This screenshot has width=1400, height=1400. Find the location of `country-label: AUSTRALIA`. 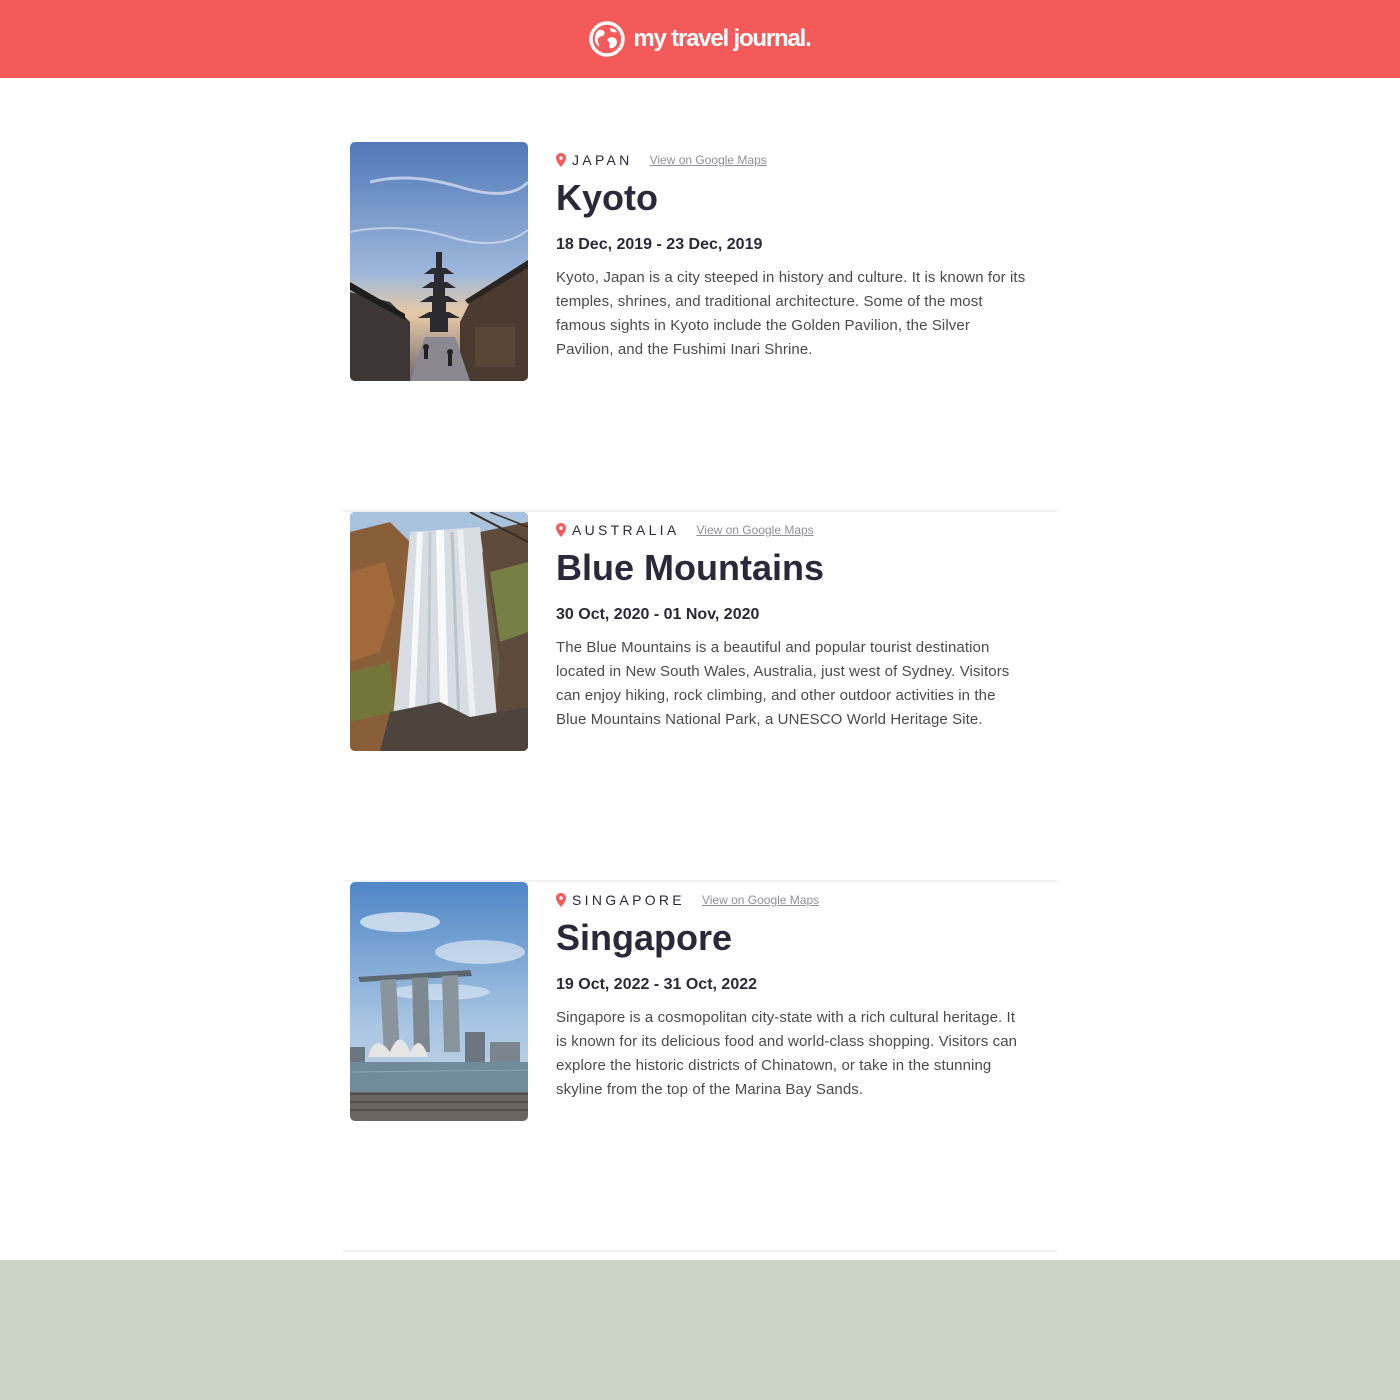

country-label: AUSTRALIA is located at coordinates (626, 530).